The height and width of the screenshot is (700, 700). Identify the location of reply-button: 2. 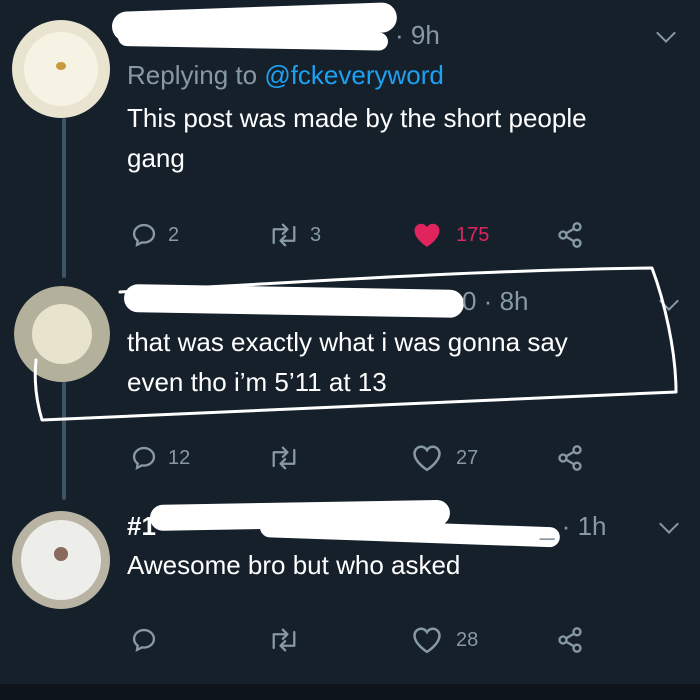
(154, 235).